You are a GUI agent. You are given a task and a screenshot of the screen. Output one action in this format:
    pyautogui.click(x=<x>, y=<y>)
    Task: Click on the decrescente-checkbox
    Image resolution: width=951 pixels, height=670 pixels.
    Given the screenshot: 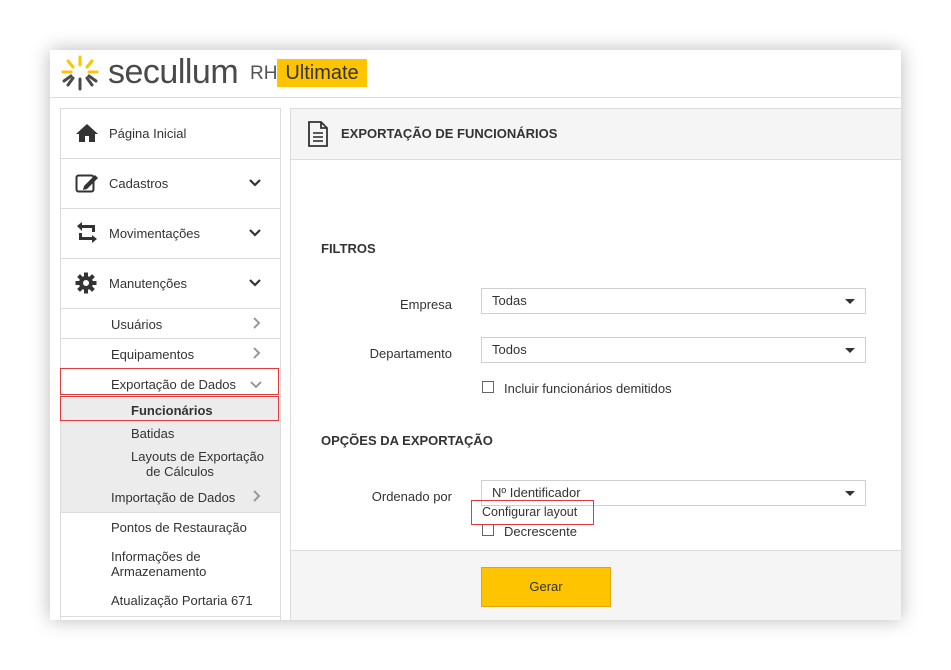 What is the action you would take?
    pyautogui.click(x=488, y=530)
    